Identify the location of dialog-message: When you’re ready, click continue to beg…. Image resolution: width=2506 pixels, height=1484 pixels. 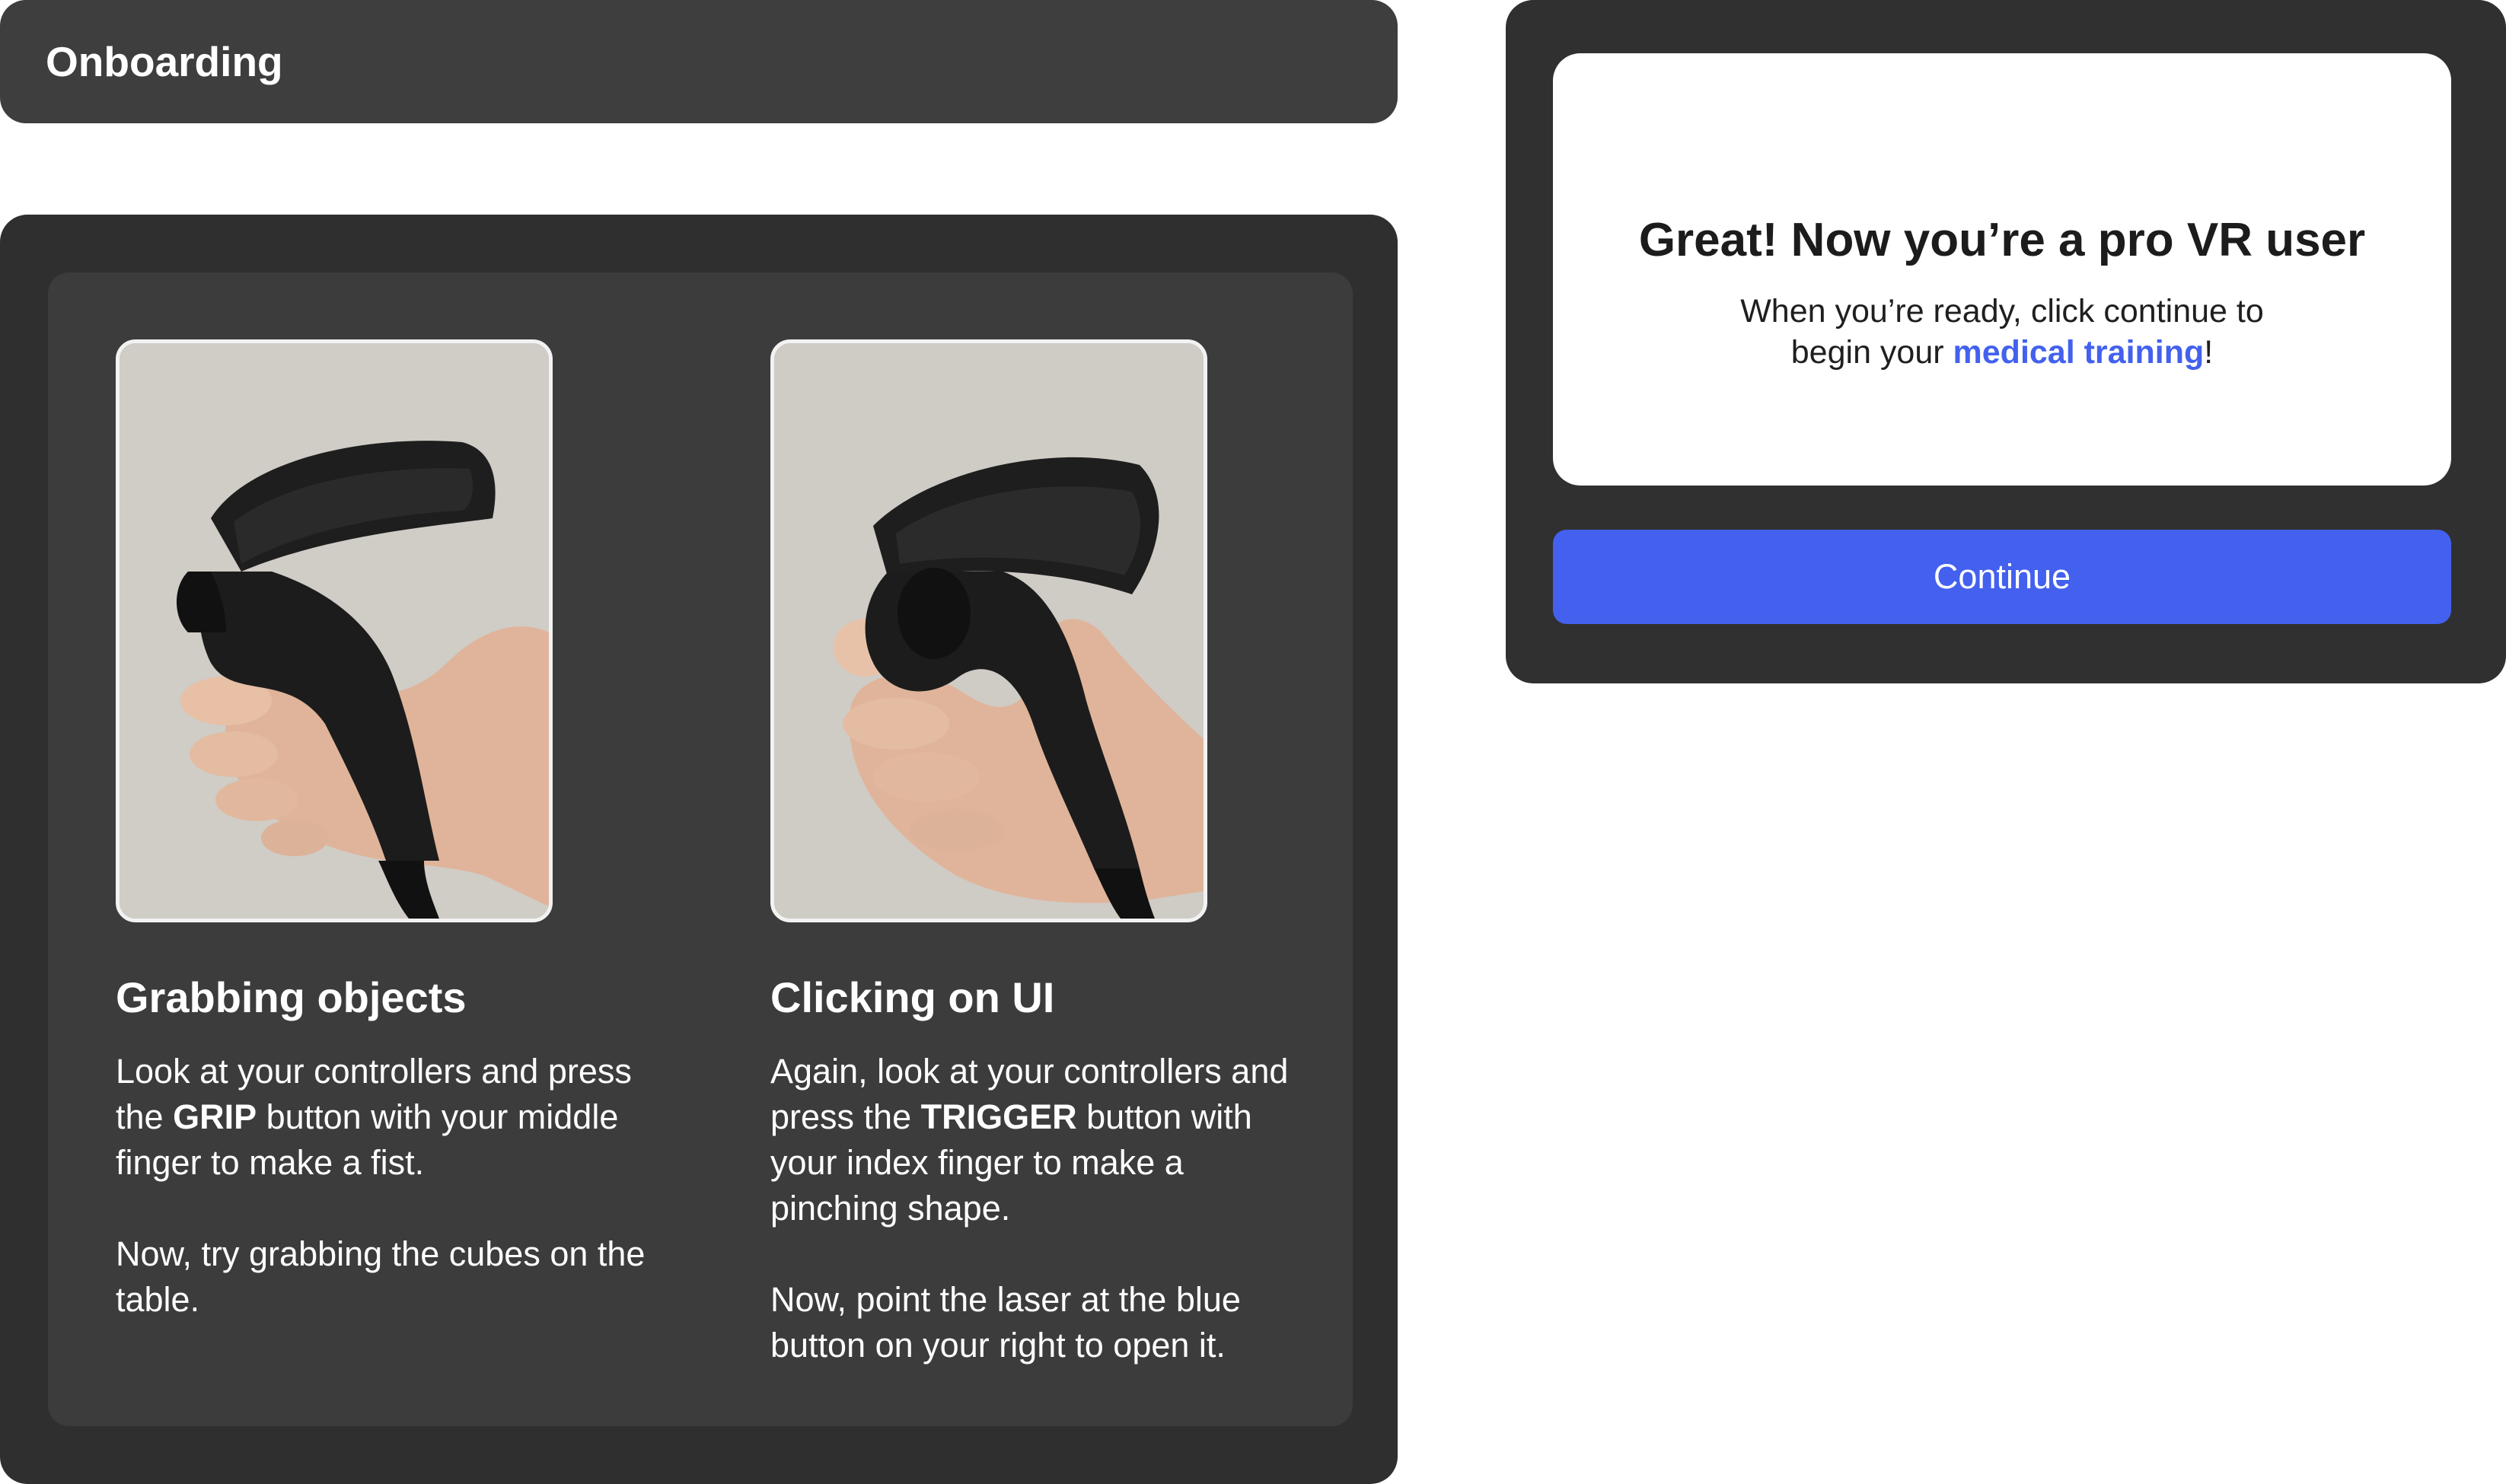
(2002, 332).